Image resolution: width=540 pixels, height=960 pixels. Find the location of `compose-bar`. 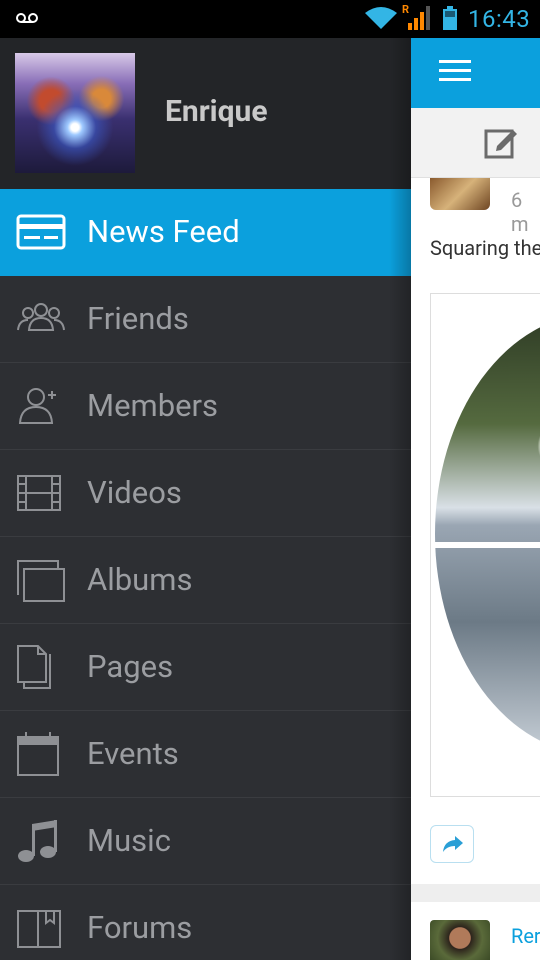

compose-bar is located at coordinates (475, 143).